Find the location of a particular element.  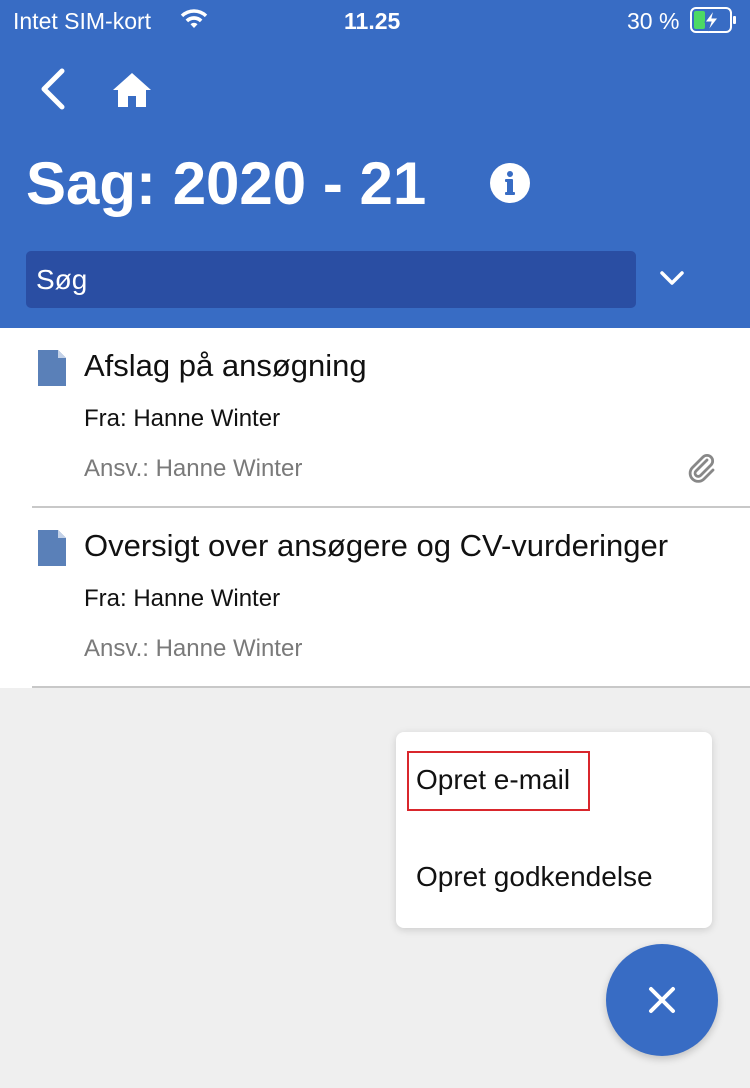

home-icon is located at coordinates (132, 90).